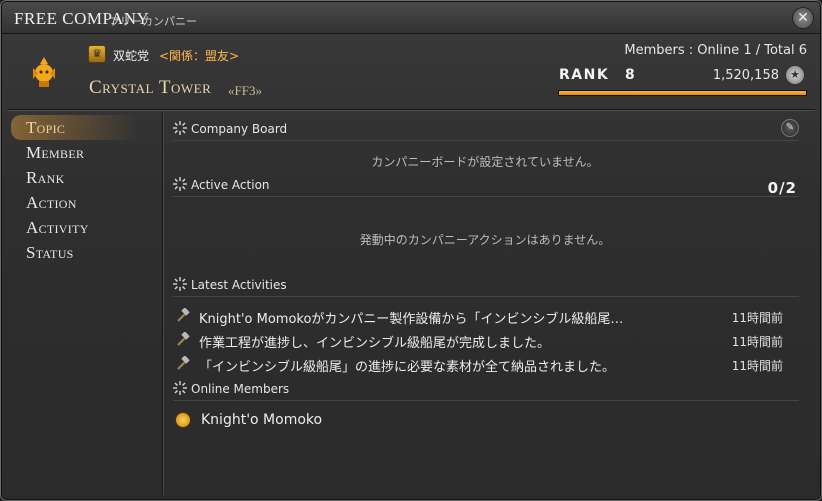  I want to click on online-members-title: Online Members, so click(240, 389).